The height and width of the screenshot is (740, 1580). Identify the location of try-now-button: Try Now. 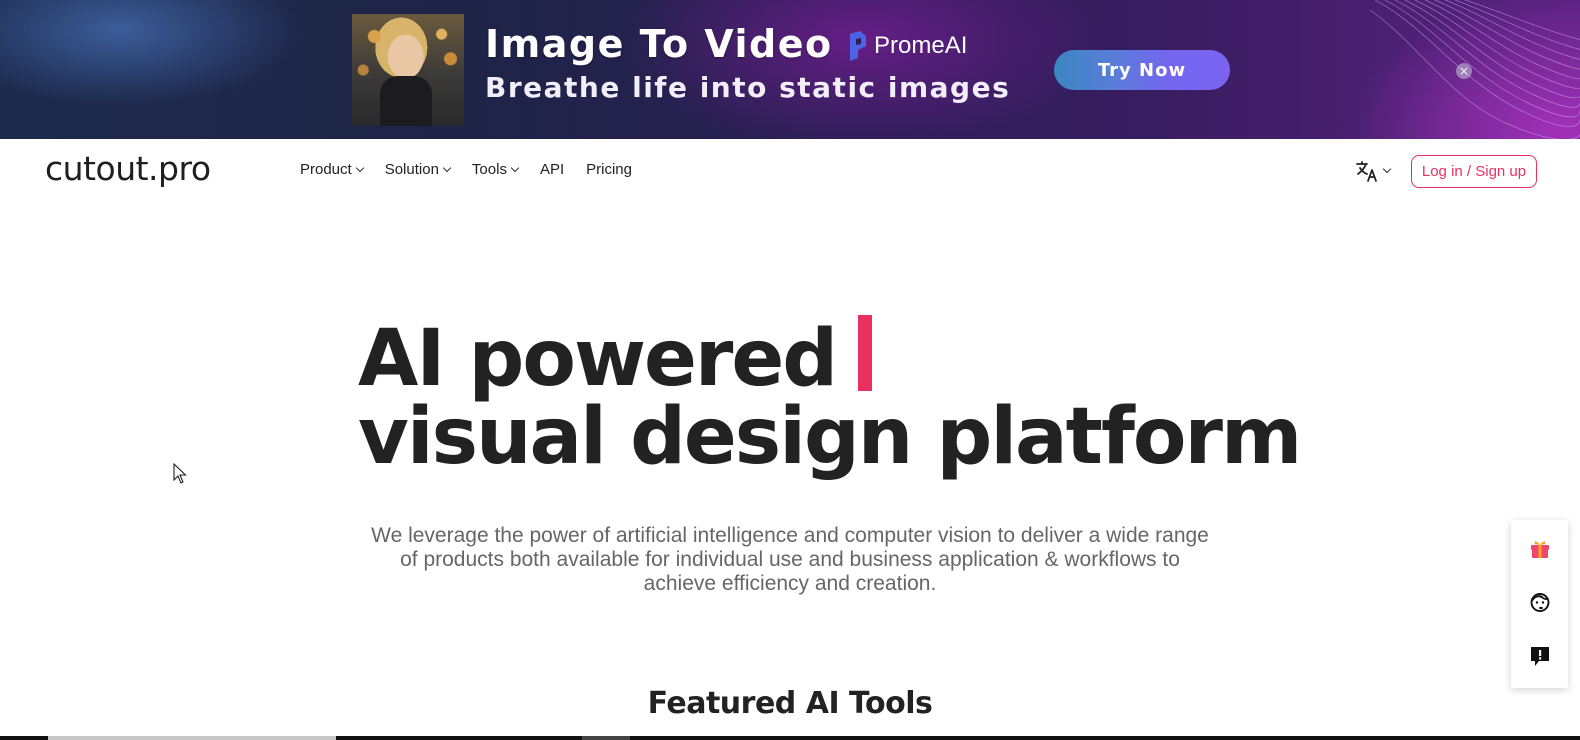
(1142, 70).